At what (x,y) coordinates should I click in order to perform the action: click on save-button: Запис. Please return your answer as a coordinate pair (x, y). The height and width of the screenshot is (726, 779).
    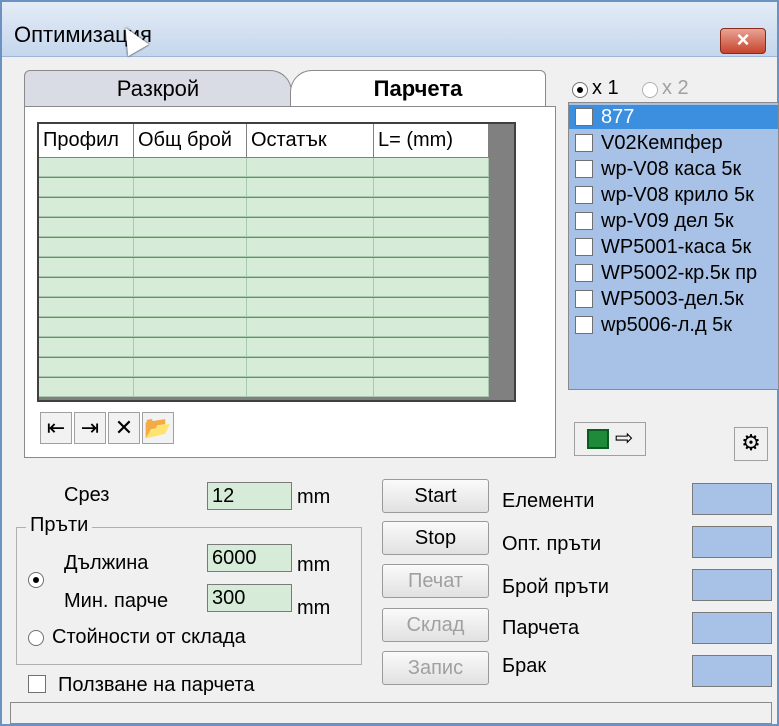
    Looking at the image, I should click on (435, 668).